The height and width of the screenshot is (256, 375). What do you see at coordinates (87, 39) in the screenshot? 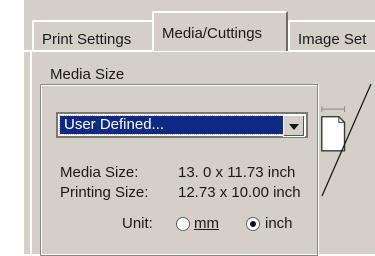
I see `tab-label: Print Settings` at bounding box center [87, 39].